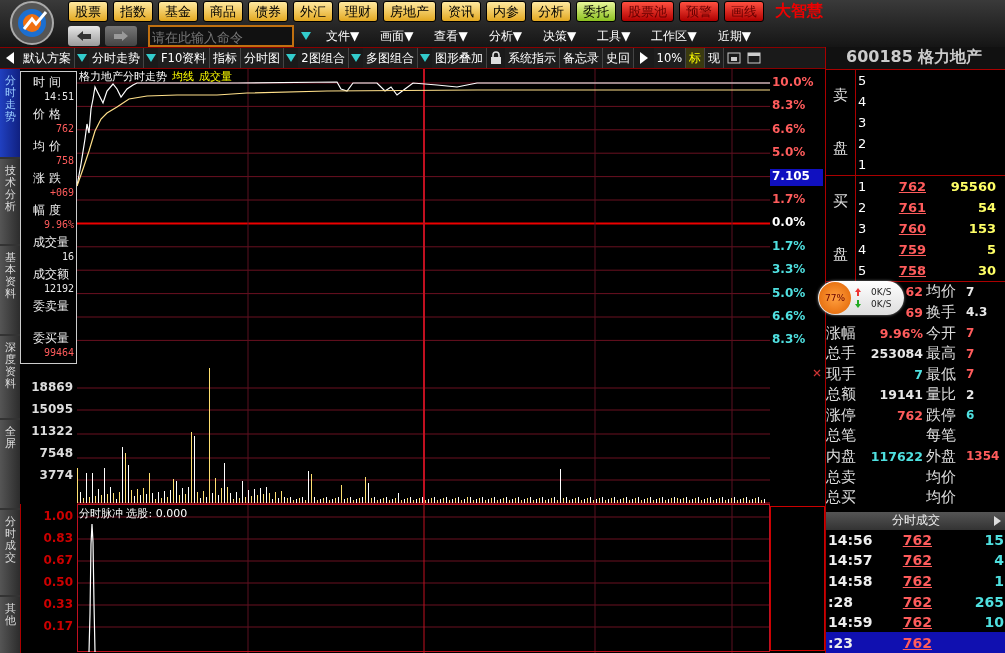 The width and height of the screenshot is (1005, 653). Describe the element at coordinates (915, 560) in the screenshot. I see `trade-row: 14:57 762 4` at that location.